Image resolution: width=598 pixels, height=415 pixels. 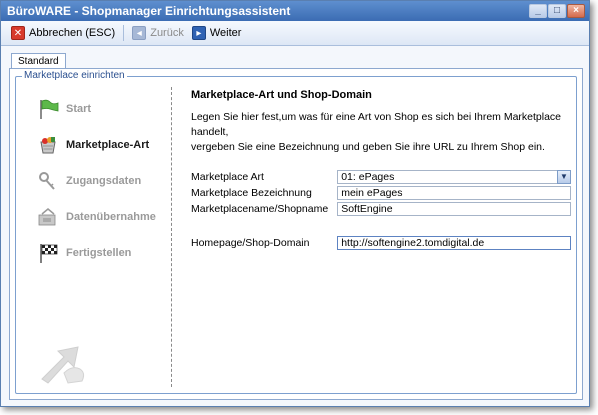 I want to click on marketplace-art-value: 01: ePages, so click(x=368, y=177).